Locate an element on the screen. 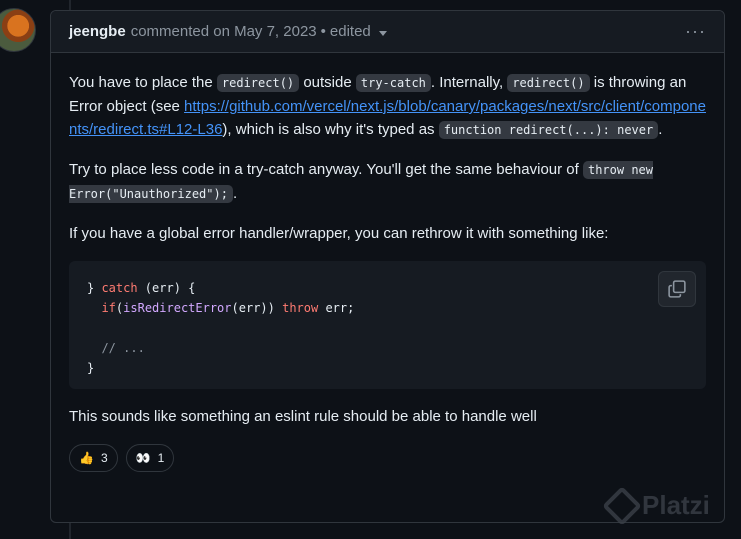 This screenshot has height=539, width=741. code-token: (err)) is located at coordinates (257, 308).